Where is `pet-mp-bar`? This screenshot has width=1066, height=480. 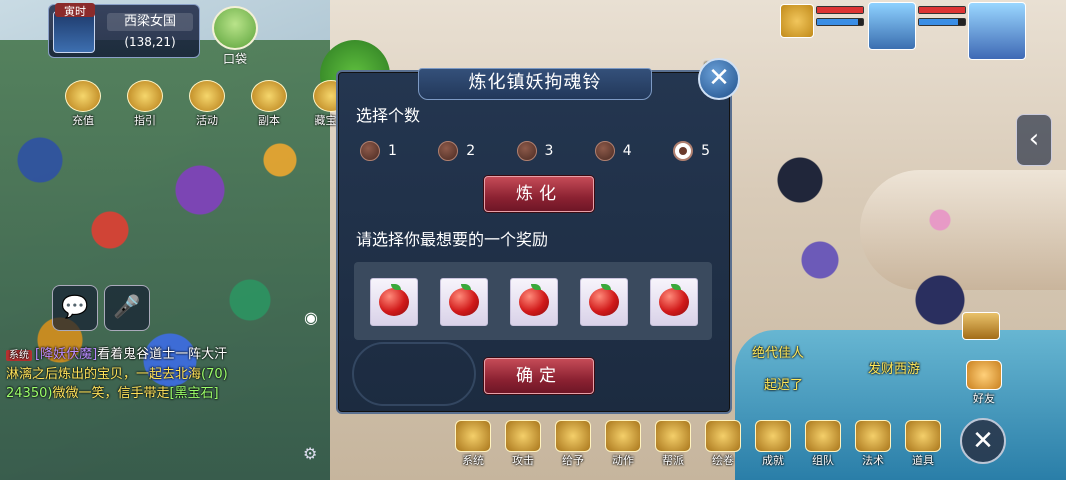
pet-mp-bar is located at coordinates (840, 22).